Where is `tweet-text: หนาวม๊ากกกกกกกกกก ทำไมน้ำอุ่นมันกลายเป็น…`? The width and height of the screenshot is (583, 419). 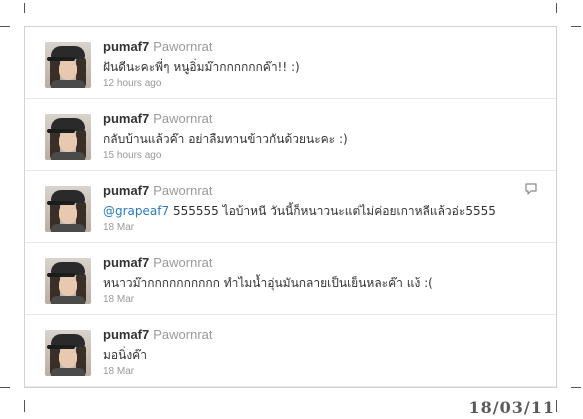
tweet-text: หนาวม๊ากกกกกกกกกก ทำไมน้ำอุ่นมันกลายเป็น… is located at coordinates (268, 283).